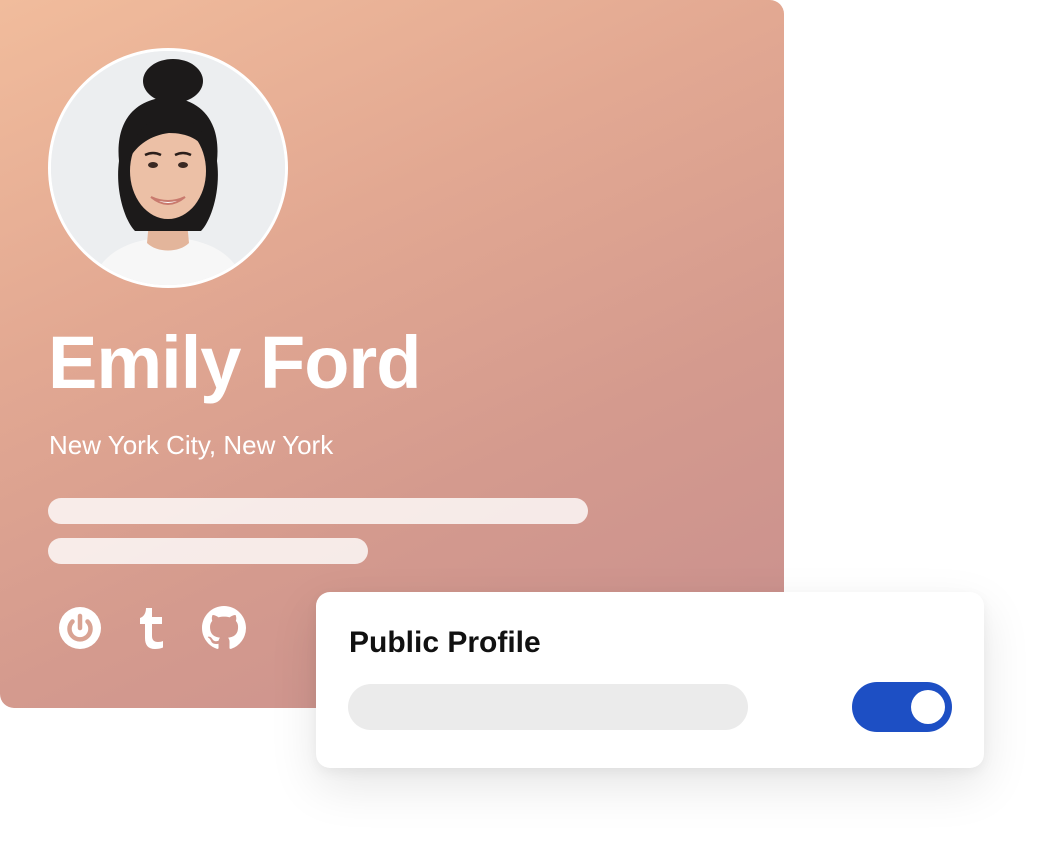 This screenshot has width=1040, height=860. Describe the element at coordinates (191, 445) in the screenshot. I see `profile-location: New York City, New York` at that location.